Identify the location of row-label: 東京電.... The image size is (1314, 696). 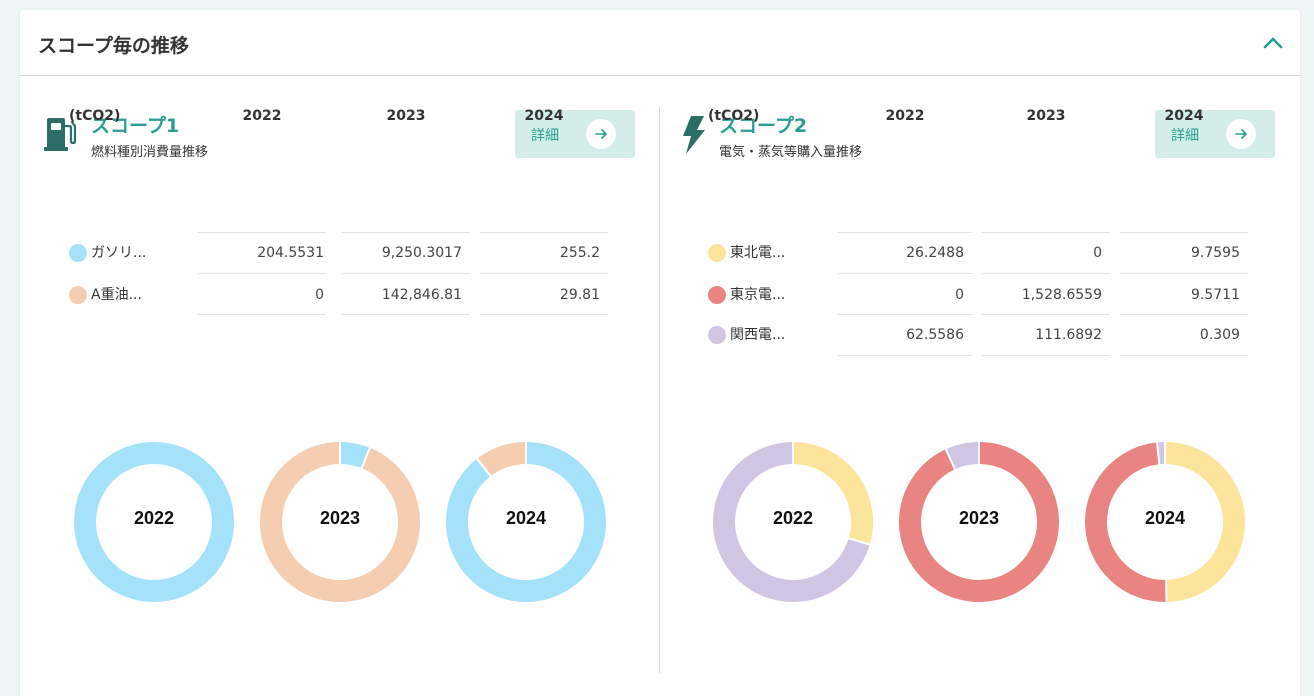
(758, 295).